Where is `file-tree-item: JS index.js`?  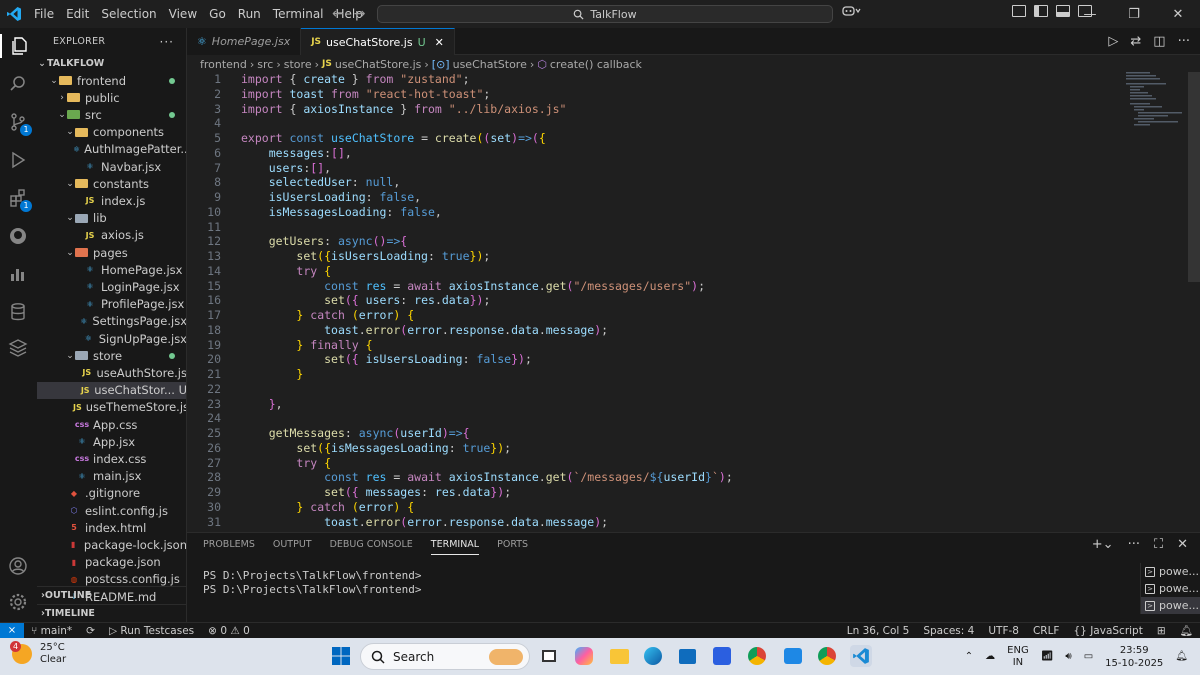
file-tree-item: JS index.js is located at coordinates (111, 200).